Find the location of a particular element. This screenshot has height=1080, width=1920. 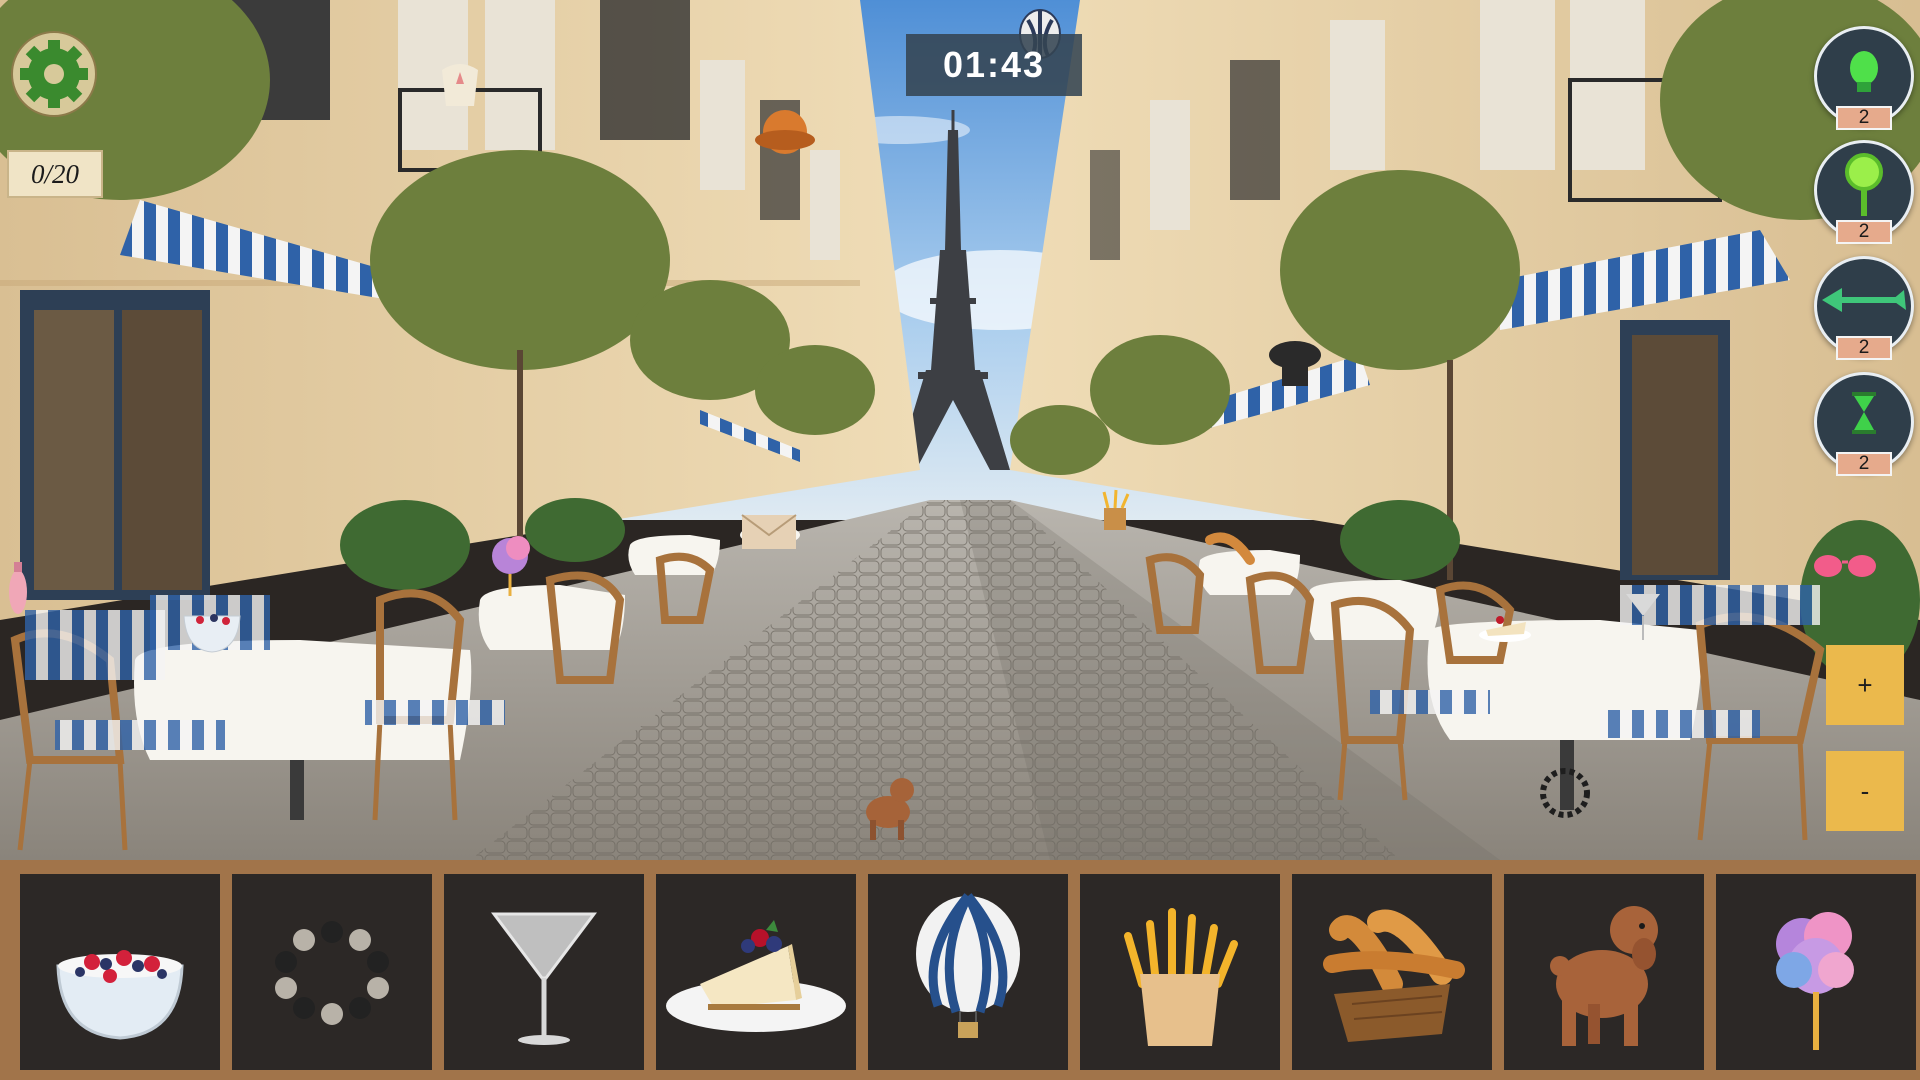

item-slot-bracelet is located at coordinates (332, 972).